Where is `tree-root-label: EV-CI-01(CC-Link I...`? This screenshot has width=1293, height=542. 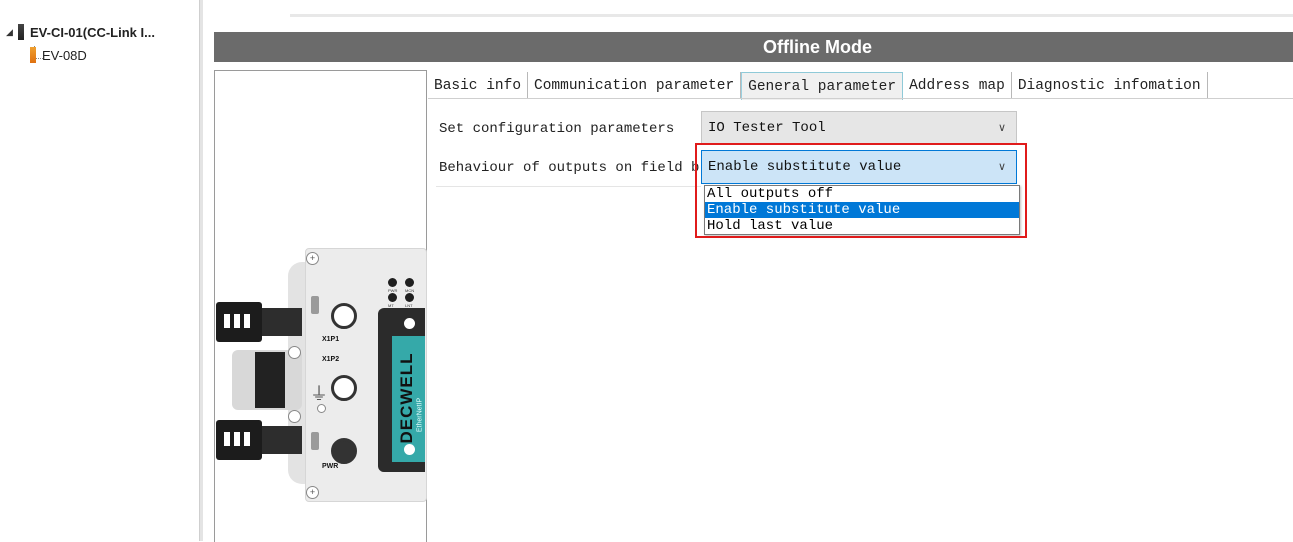
tree-root-label: EV-CI-01(CC-Link I... is located at coordinates (92, 32).